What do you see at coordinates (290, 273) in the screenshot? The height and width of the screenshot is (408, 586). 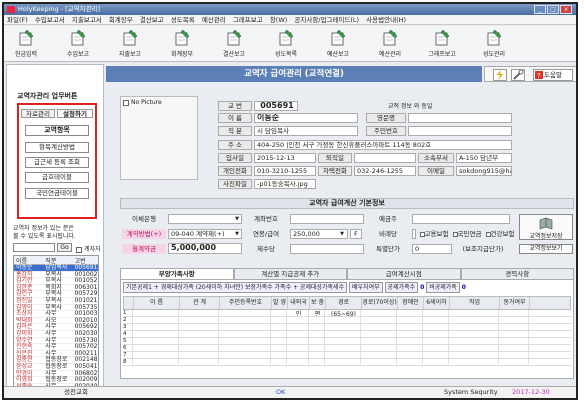 I see `tab-deductions: 계산별 지급공제 추가` at bounding box center [290, 273].